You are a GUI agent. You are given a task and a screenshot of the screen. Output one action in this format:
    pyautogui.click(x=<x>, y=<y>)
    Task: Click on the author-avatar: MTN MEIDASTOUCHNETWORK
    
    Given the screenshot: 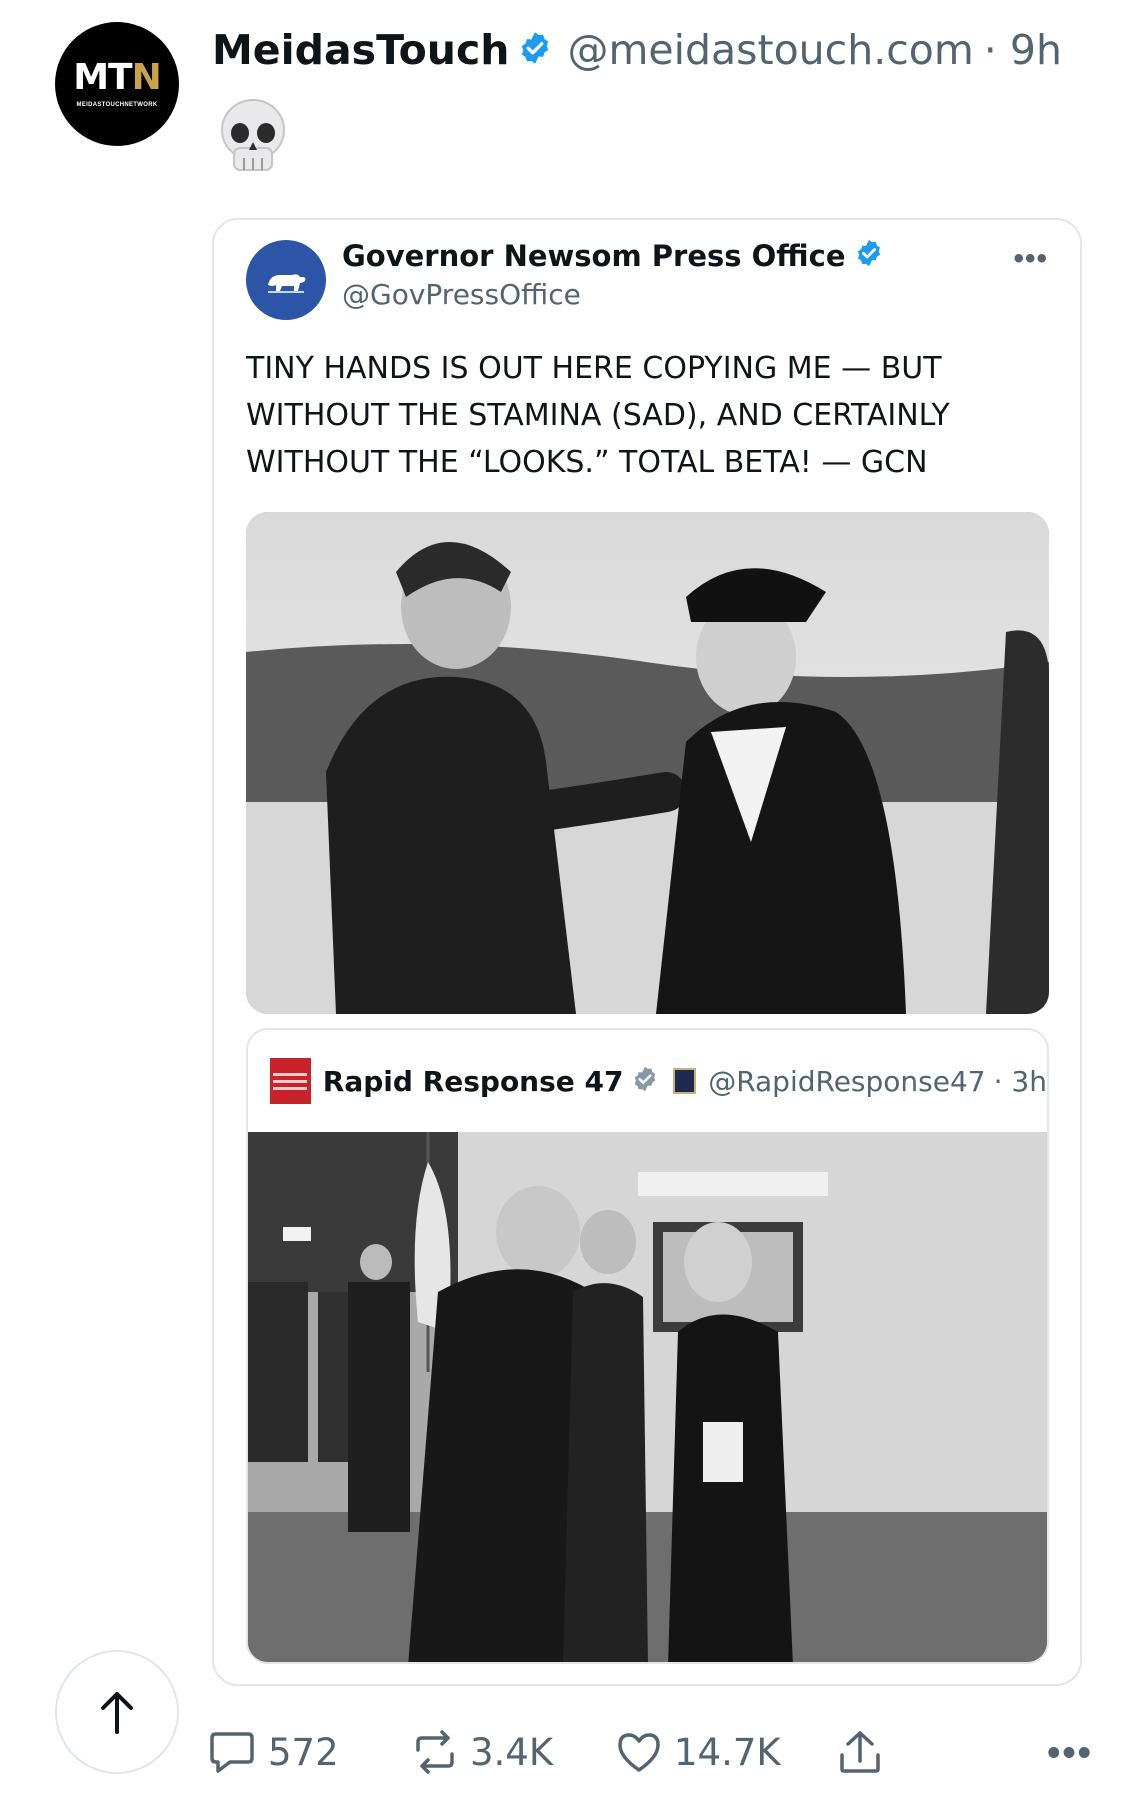 What is the action you would take?
    pyautogui.click(x=117, y=84)
    